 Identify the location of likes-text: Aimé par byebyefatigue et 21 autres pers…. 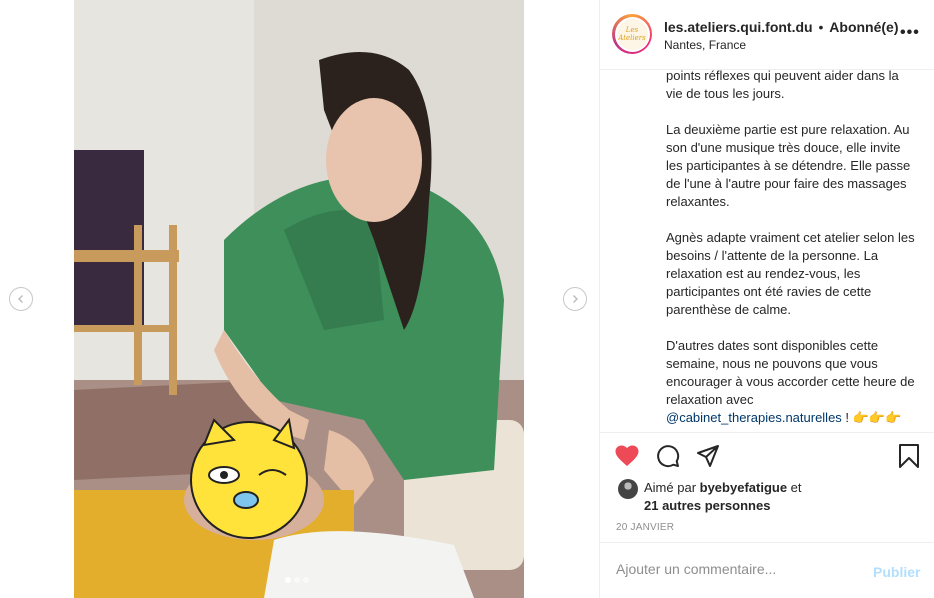
(723, 497).